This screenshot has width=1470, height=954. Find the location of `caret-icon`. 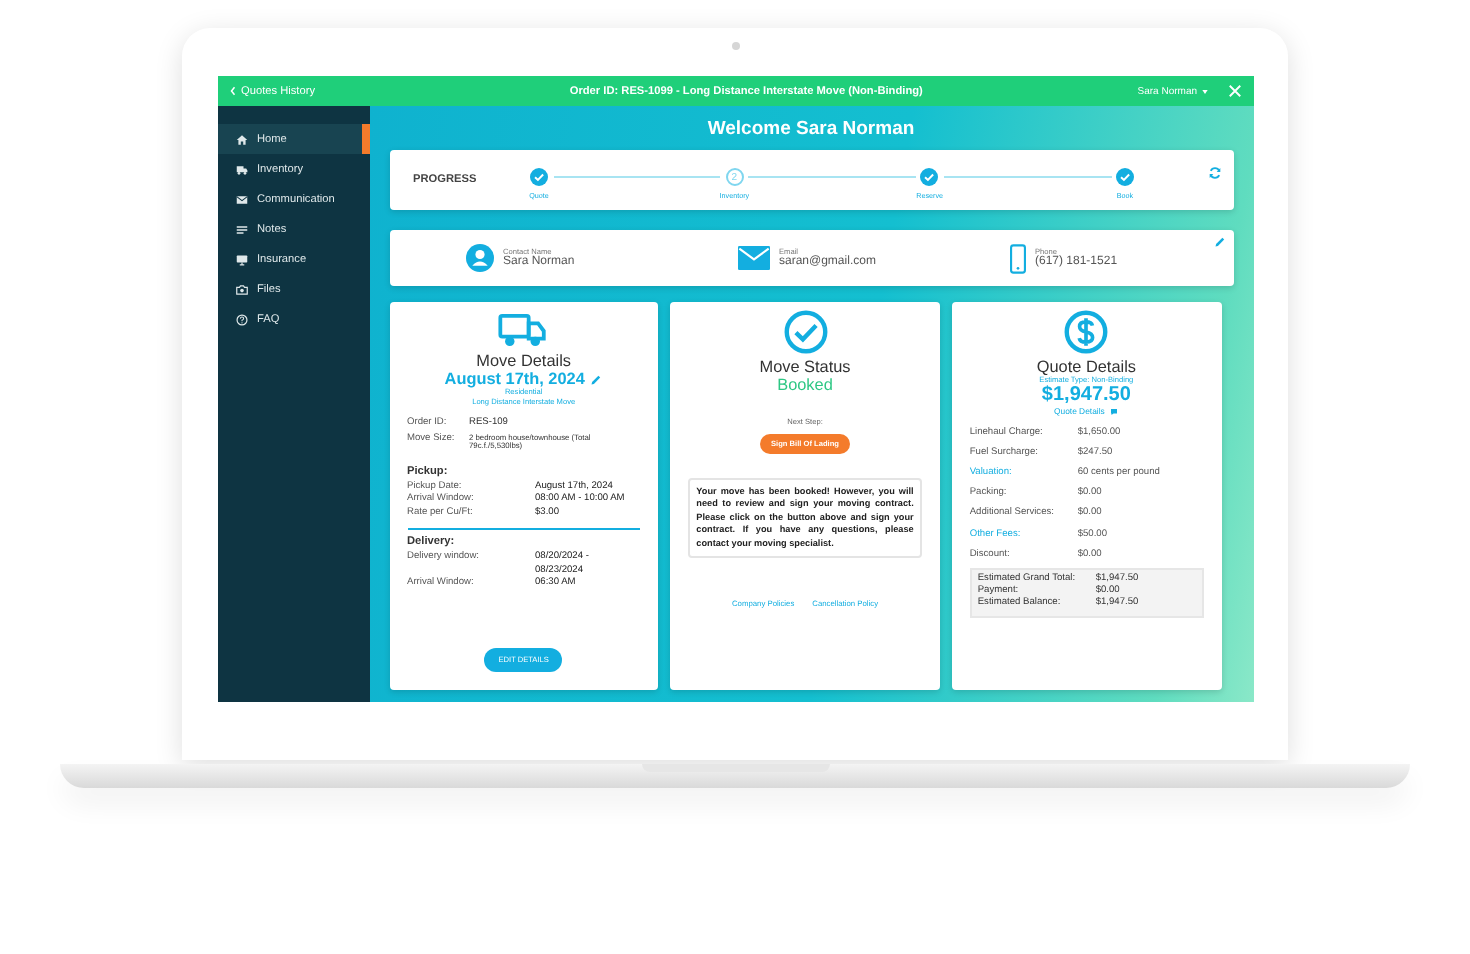

caret-icon is located at coordinates (1204, 91).